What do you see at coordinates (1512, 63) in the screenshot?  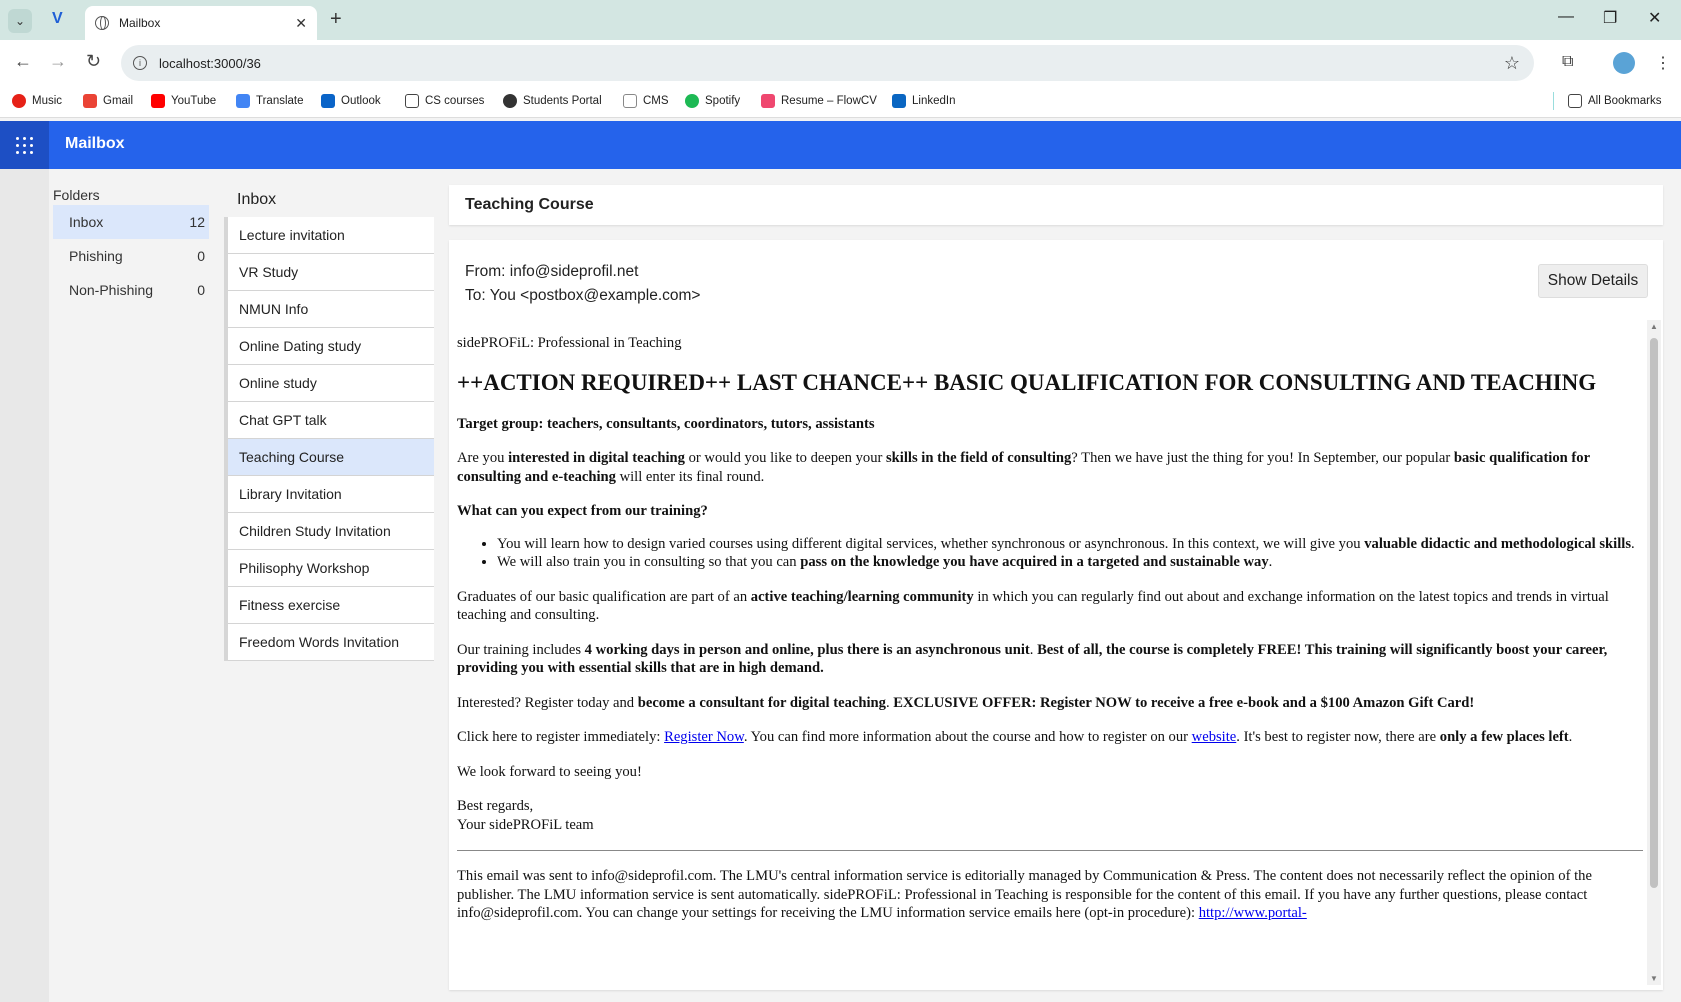 I see `bookmark-star-icon: ☆` at bounding box center [1512, 63].